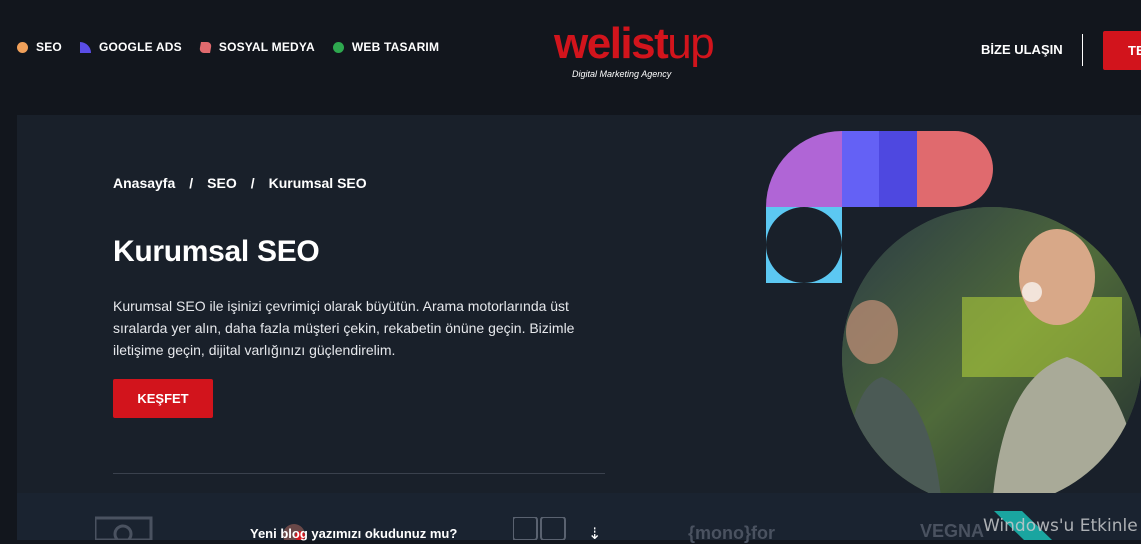 The width and height of the screenshot is (1141, 544). I want to click on breadcrumb-item-current: Kurumsal SEO, so click(317, 183).